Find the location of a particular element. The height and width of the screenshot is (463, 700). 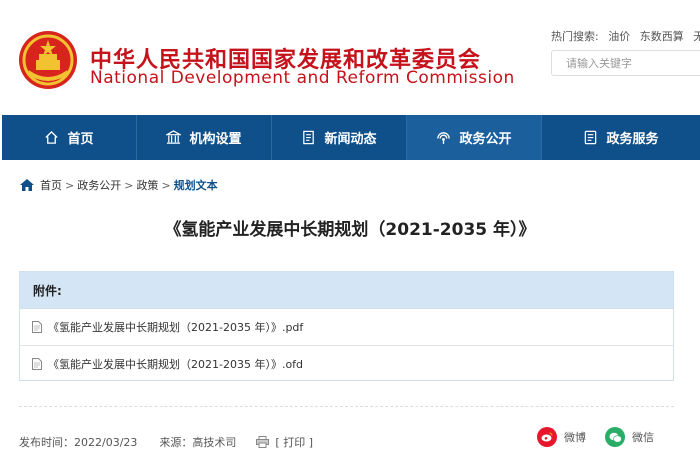

hot-keyword-east-data: 东数西算 is located at coordinates (662, 36).